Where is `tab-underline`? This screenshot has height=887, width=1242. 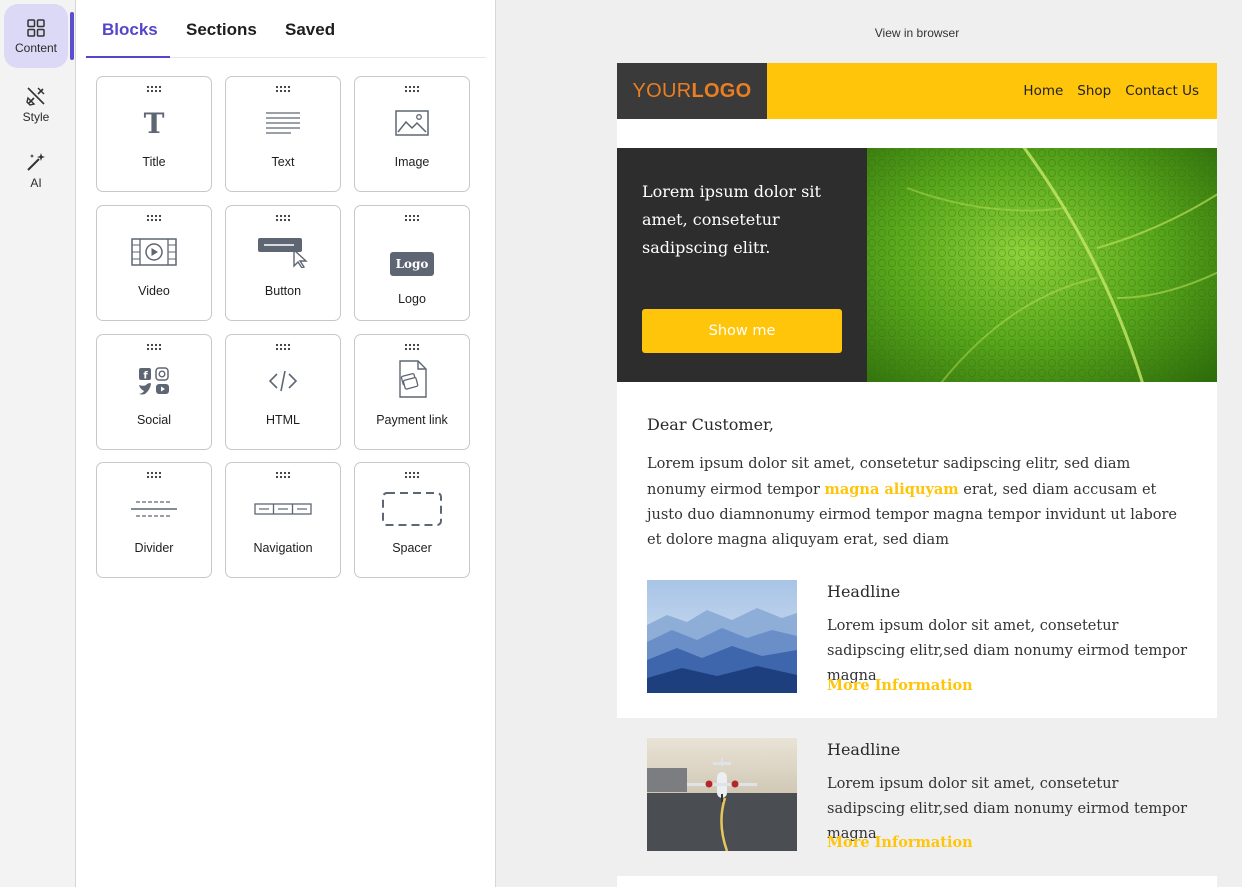 tab-underline is located at coordinates (128, 57).